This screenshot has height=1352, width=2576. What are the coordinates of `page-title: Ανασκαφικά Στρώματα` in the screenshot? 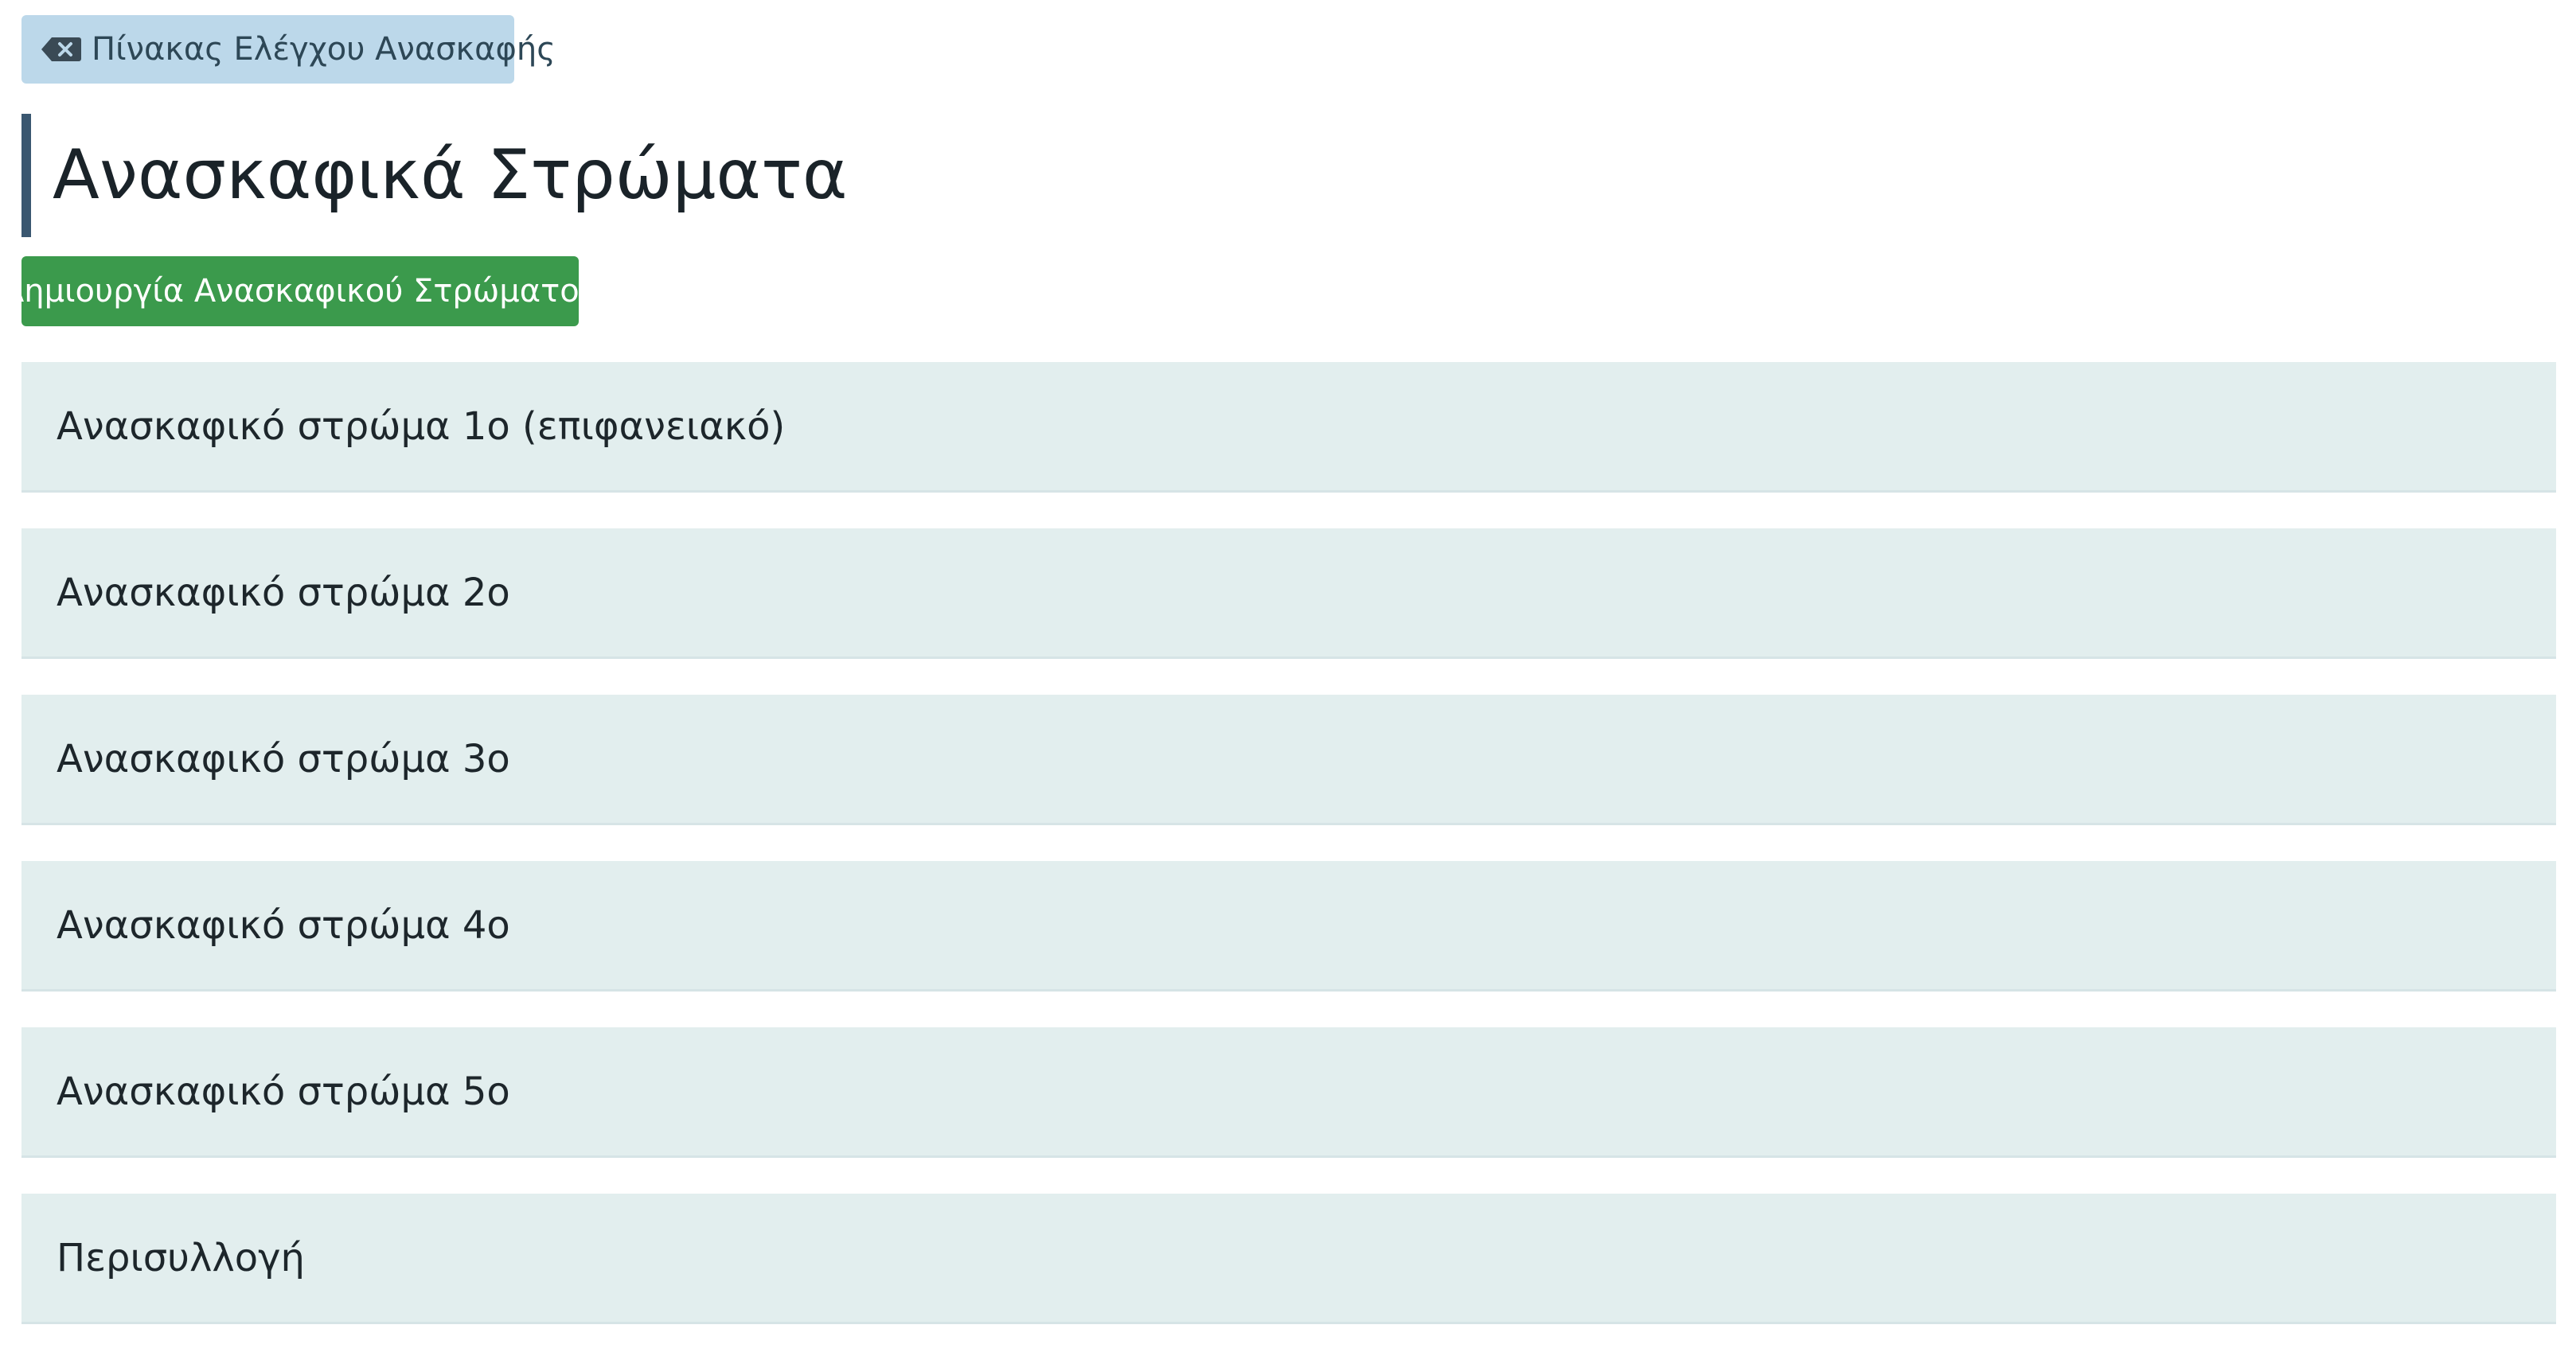 It's located at (450, 175).